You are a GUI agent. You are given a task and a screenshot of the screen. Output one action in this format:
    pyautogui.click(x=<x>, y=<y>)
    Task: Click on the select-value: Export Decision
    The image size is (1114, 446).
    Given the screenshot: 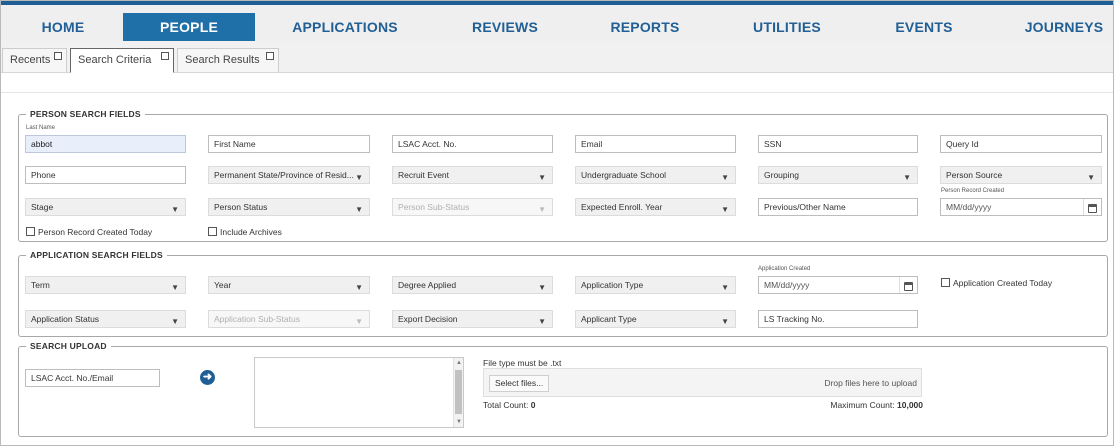 What is the action you would take?
    pyautogui.click(x=428, y=319)
    